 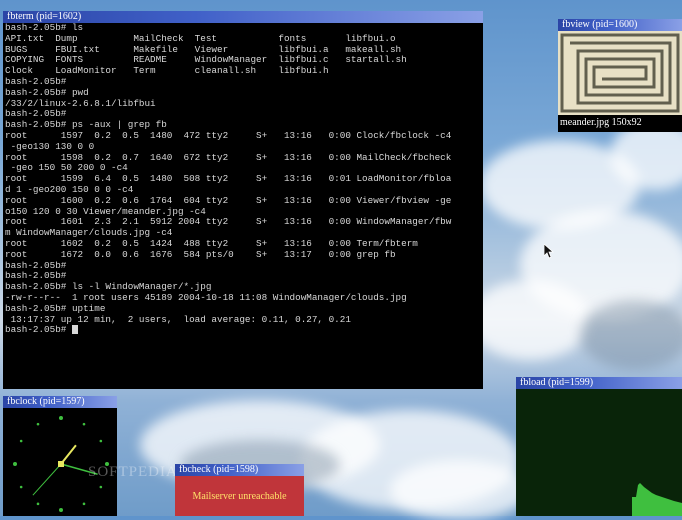 What do you see at coordinates (239, 496) in the screenshot?
I see `mail-status-message: Mailserver unreachable` at bounding box center [239, 496].